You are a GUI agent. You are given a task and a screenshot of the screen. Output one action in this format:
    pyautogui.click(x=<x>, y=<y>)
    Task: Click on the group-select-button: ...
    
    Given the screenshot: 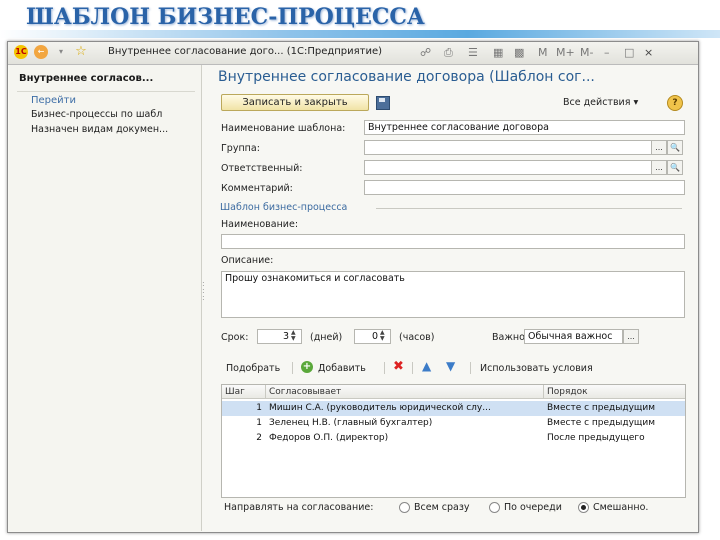 What is the action you would take?
    pyautogui.click(x=659, y=147)
    